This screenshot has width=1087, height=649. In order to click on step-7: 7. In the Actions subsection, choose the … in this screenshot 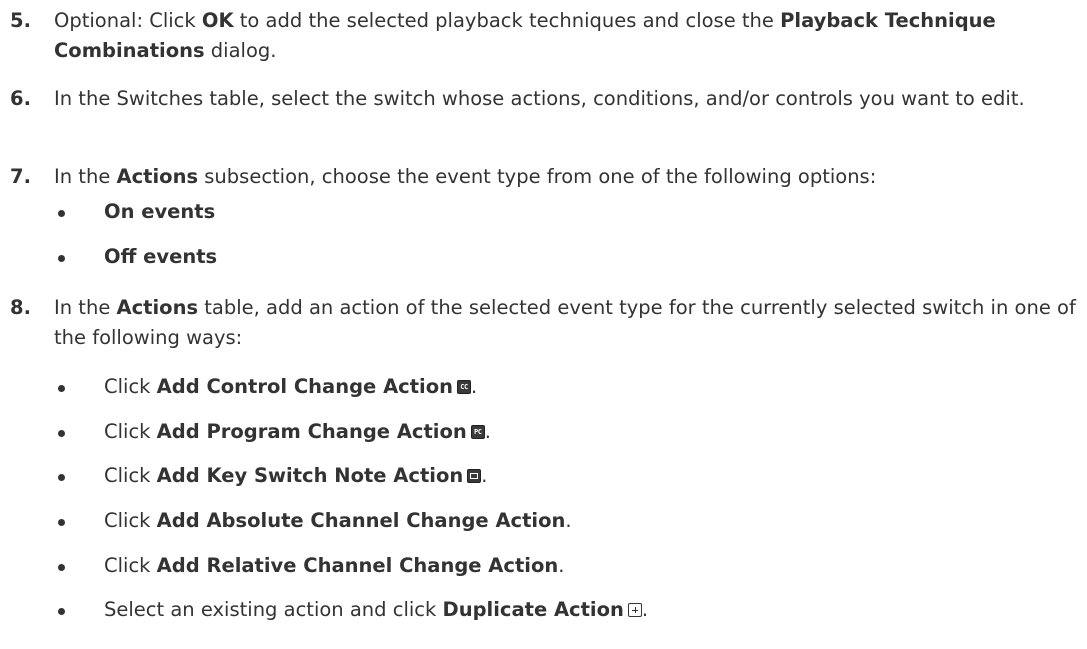, I will do `click(542, 177)`.